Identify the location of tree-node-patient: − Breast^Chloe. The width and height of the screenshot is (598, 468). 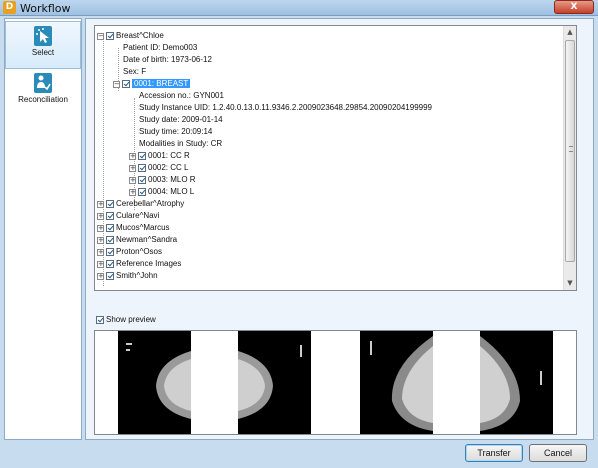
(130, 36).